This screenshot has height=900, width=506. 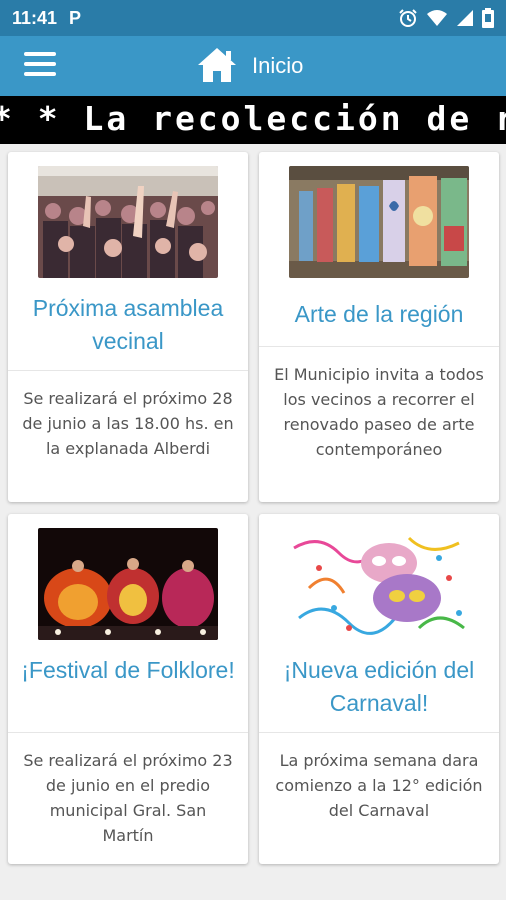 I want to click on app-bar: Inicio, so click(x=253, y=66).